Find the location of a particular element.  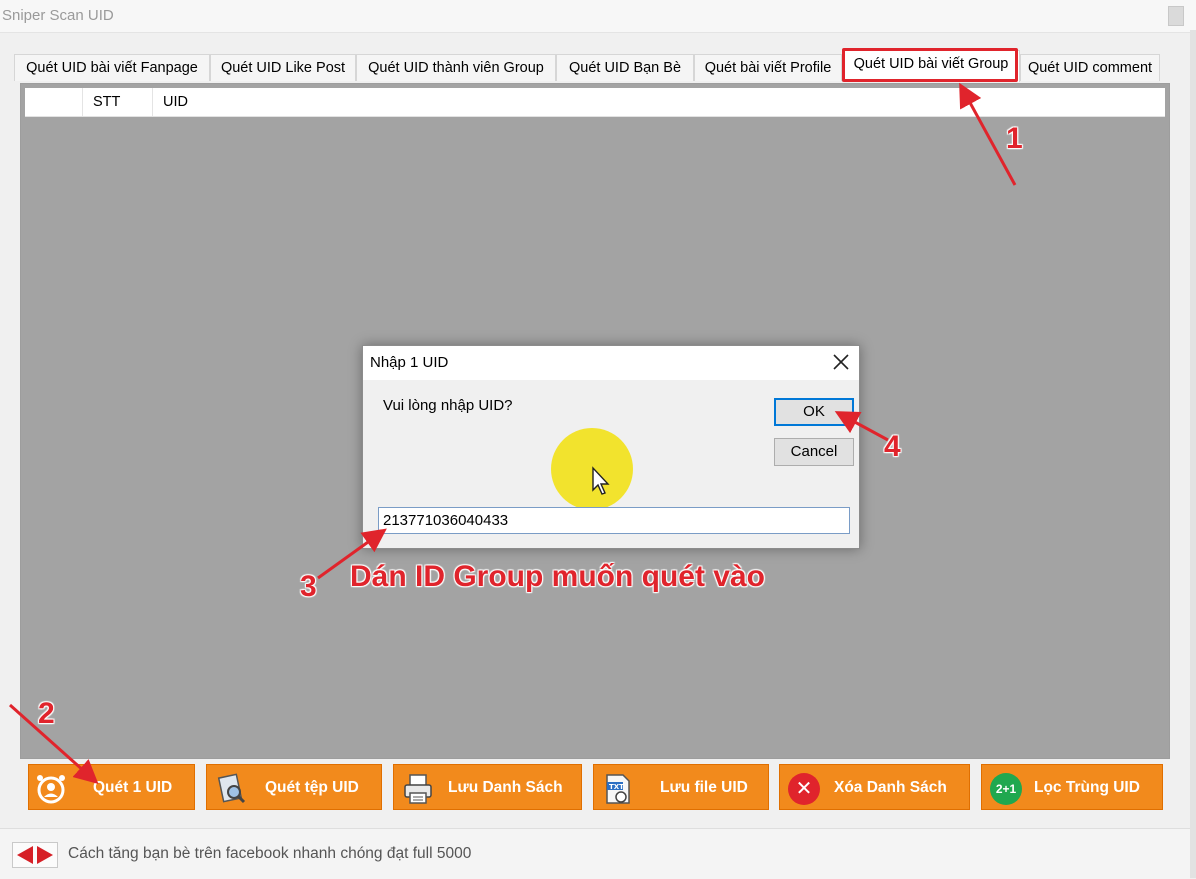

save-uid-file-button: TXT Lưu file UID is located at coordinates (681, 787).